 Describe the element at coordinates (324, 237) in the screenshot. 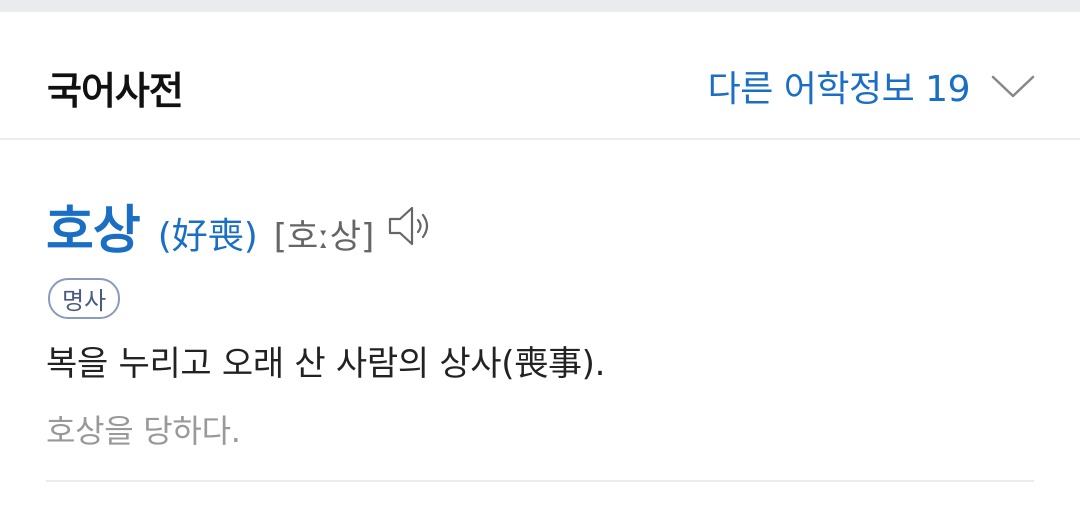

I see `pronunciation: [호ː상]` at that location.